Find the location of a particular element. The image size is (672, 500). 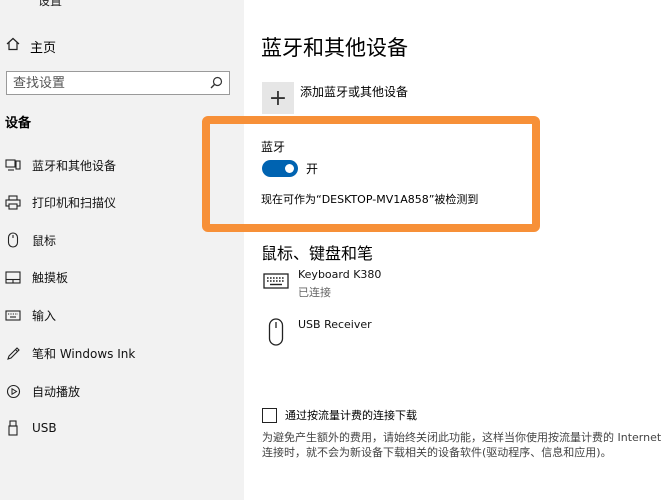

bluetooth-toggle-state: 开 is located at coordinates (312, 169).